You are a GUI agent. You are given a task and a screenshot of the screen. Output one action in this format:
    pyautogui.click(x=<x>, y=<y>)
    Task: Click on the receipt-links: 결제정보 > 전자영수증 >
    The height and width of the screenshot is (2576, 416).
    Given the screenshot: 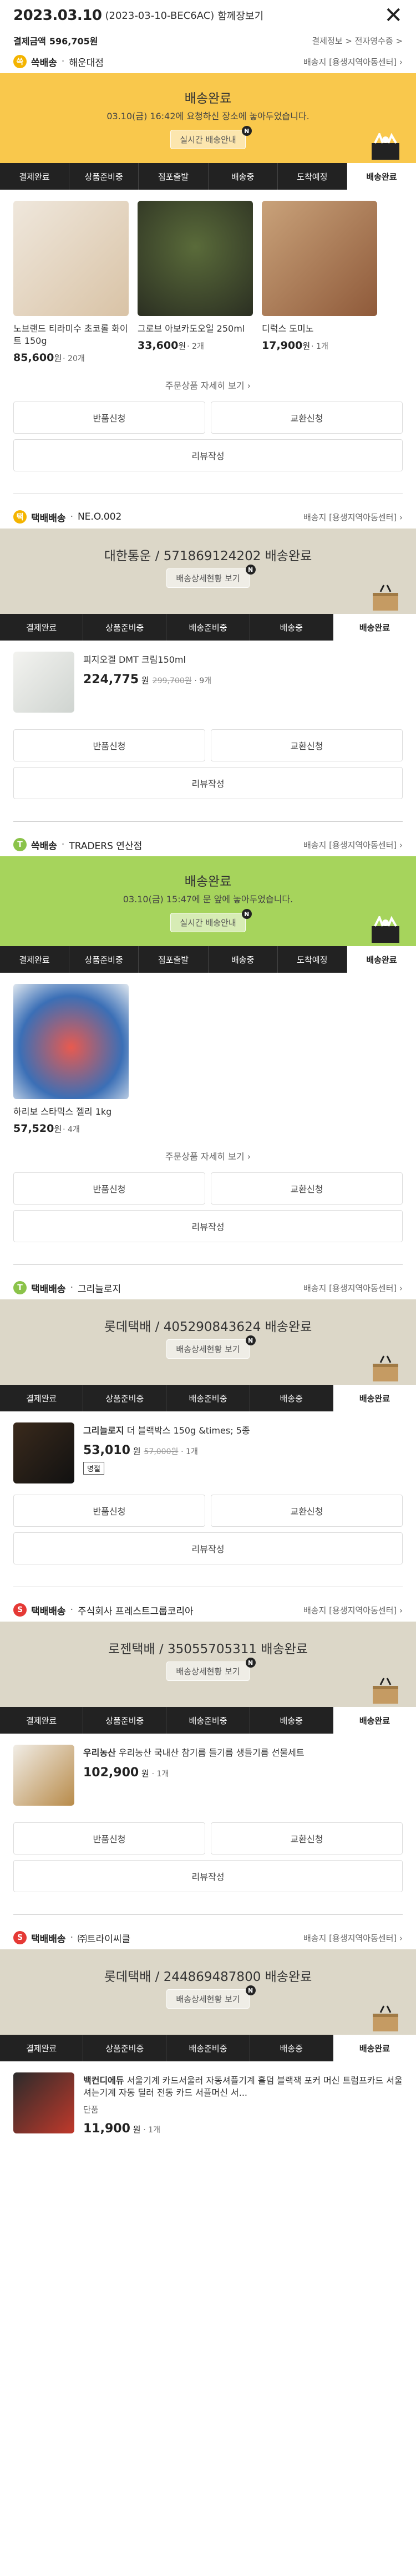 What is the action you would take?
    pyautogui.click(x=357, y=41)
    